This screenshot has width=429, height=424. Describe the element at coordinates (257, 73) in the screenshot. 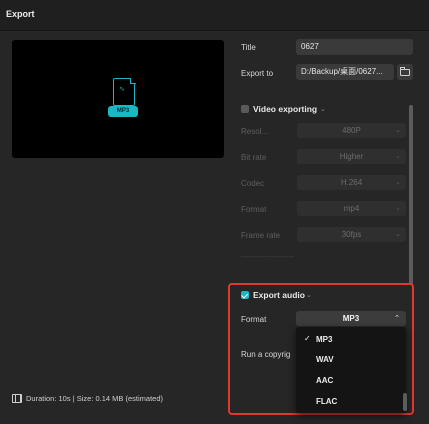

I see `export-to-label: Export to` at that location.